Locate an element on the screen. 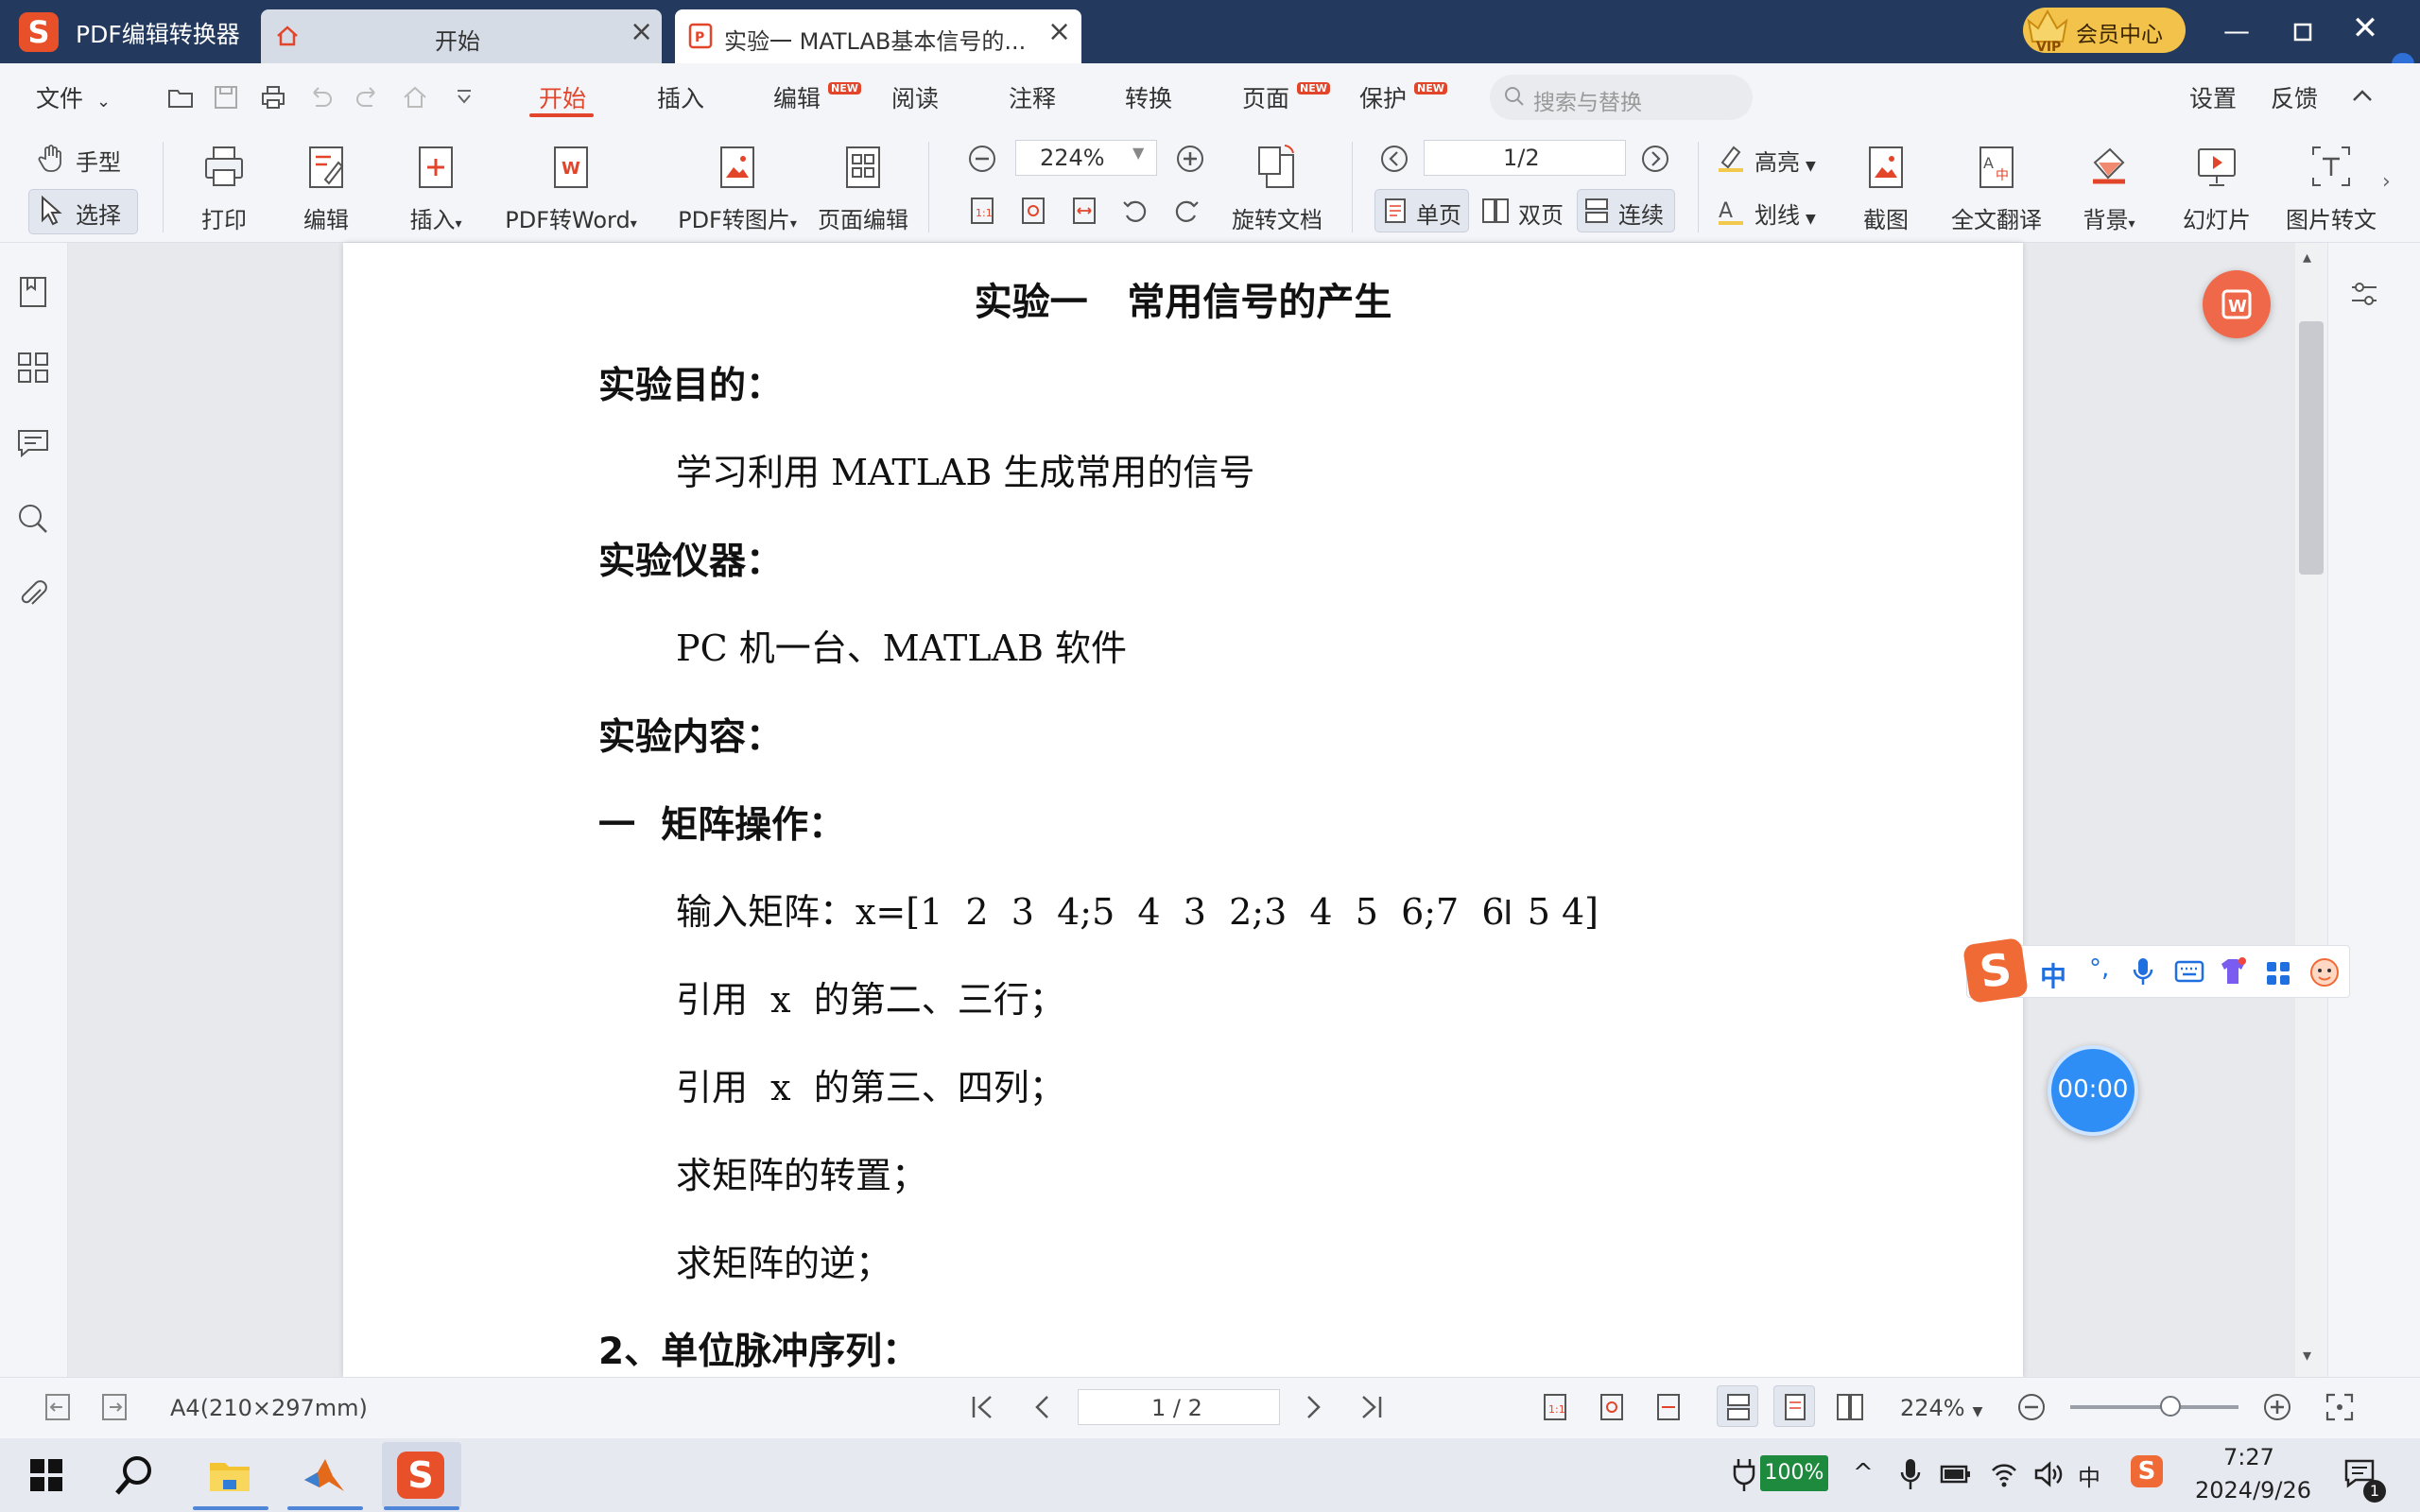 Image resolution: width=2420 pixels, height=1512 pixels. ime-language-toggle: 中 is located at coordinates (2053, 975).